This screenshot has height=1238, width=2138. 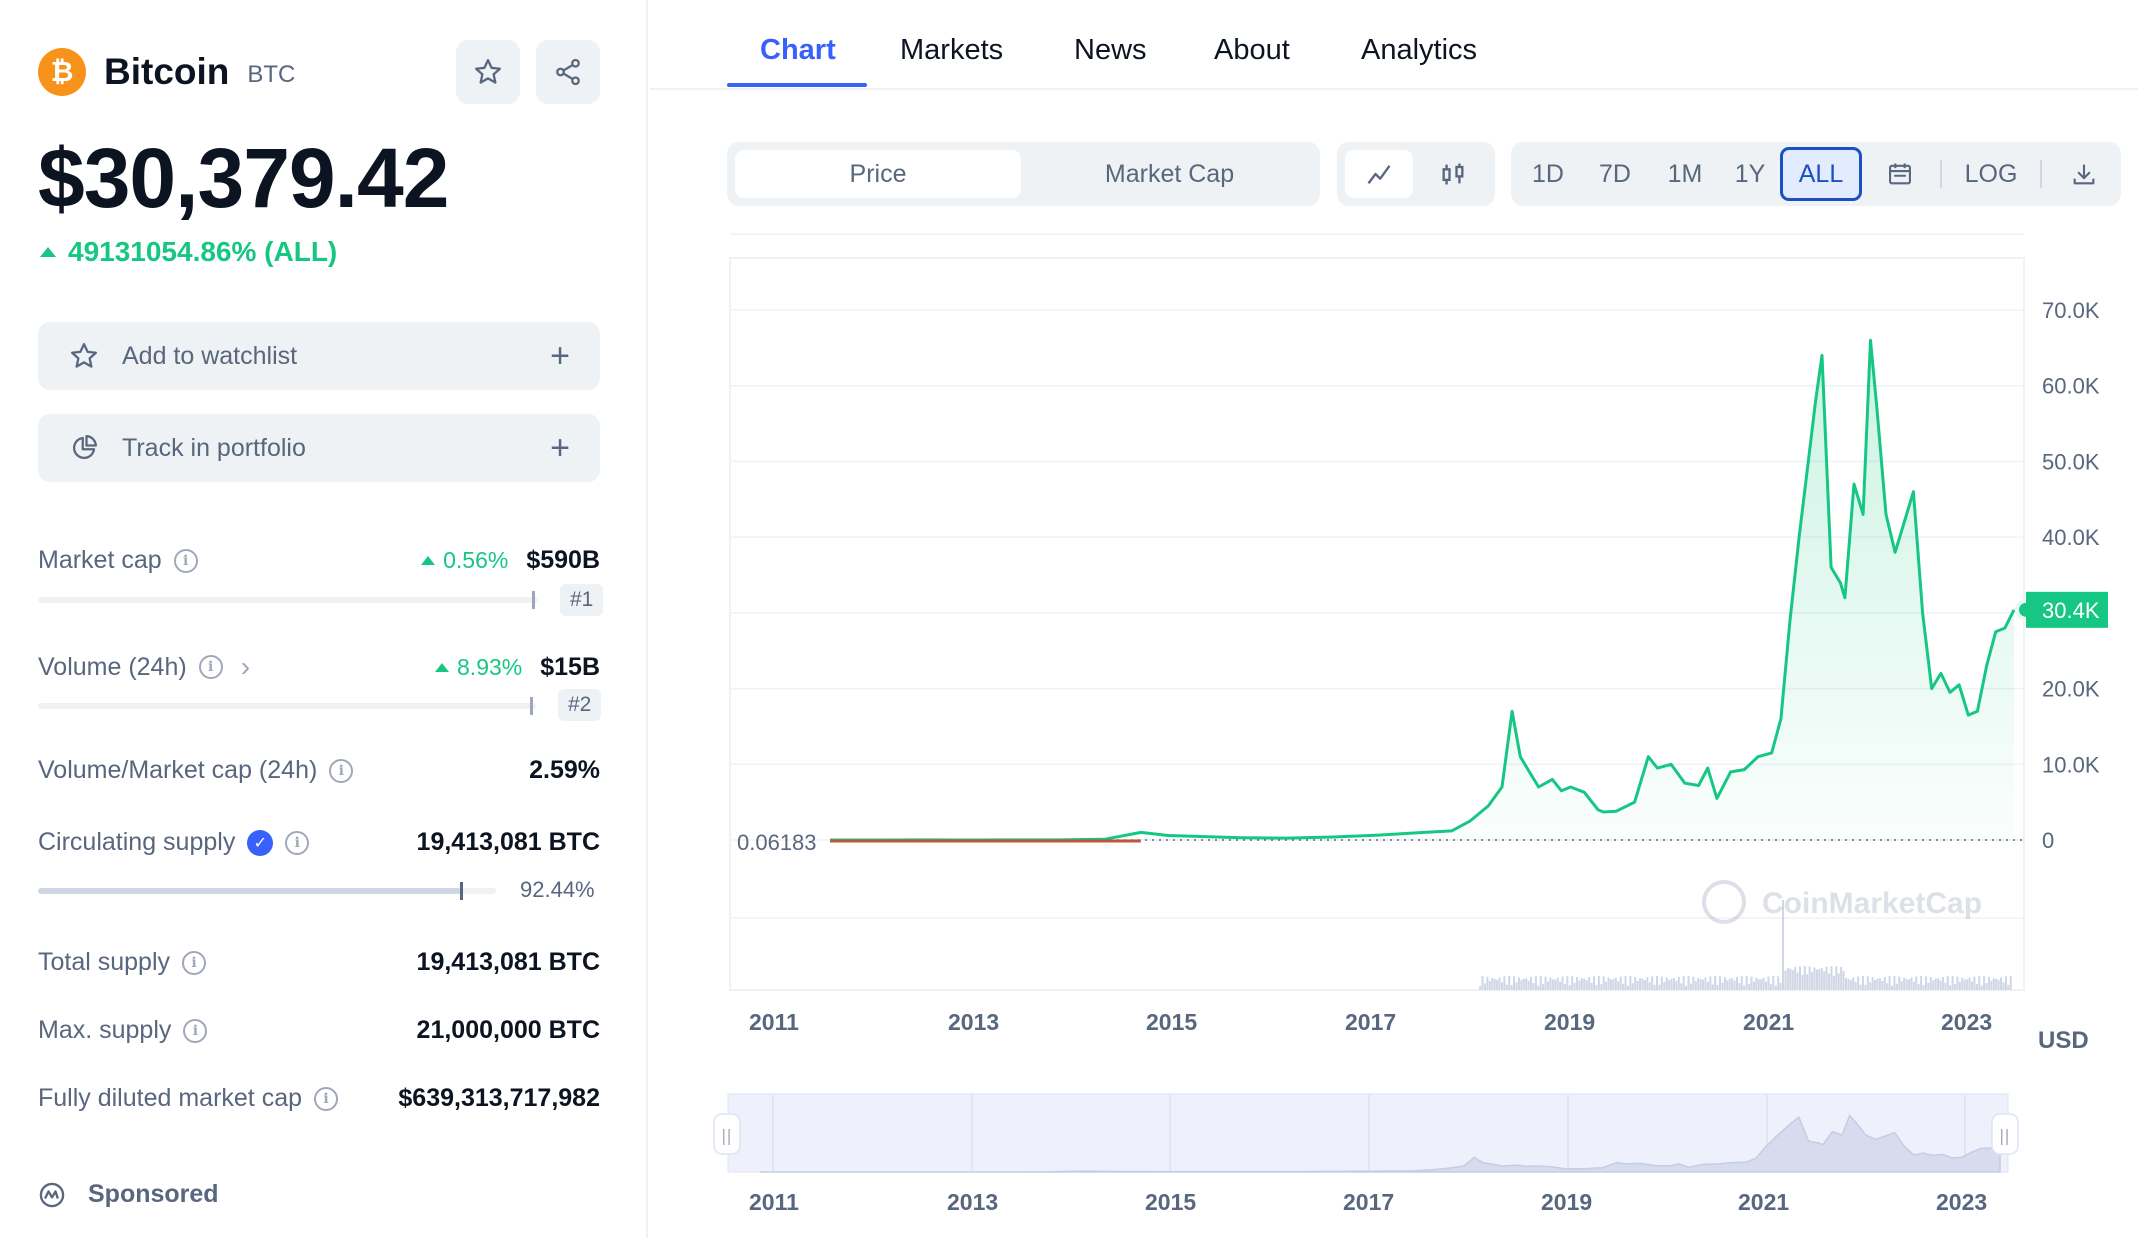 What do you see at coordinates (2071, 764) in the screenshot?
I see `y-tick-label: 10.0K` at bounding box center [2071, 764].